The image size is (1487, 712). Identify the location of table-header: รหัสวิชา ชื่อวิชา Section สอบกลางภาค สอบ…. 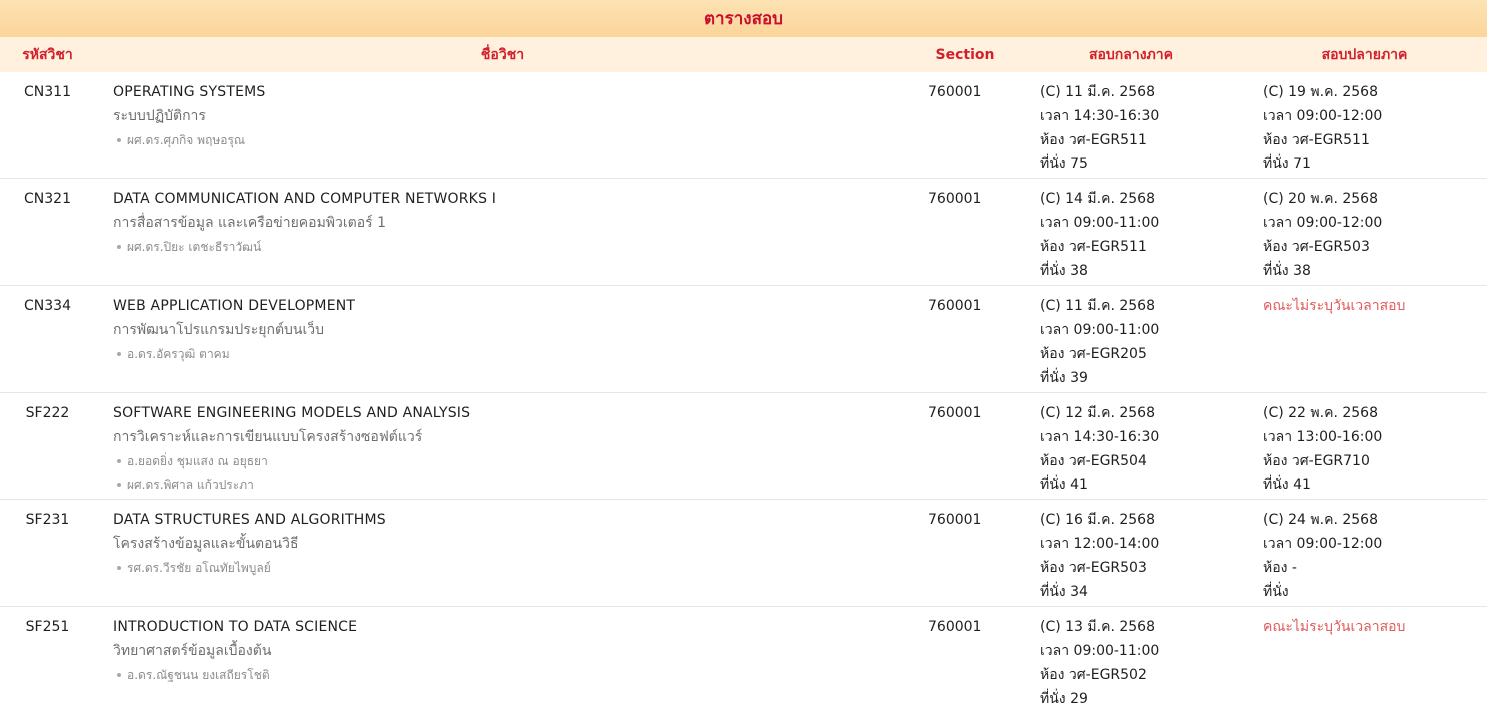
(743, 54).